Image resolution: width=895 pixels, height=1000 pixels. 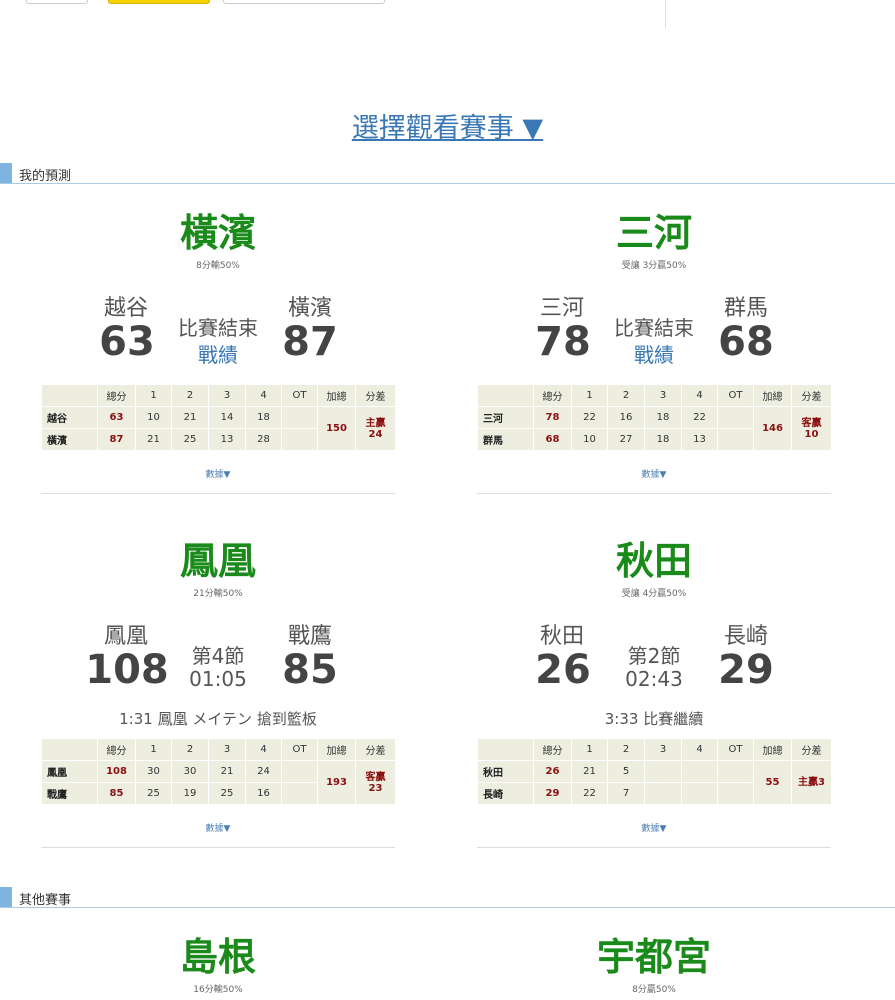 What do you see at coordinates (663, 417) in the screenshot?
I see `quarter-cell: 18` at bounding box center [663, 417].